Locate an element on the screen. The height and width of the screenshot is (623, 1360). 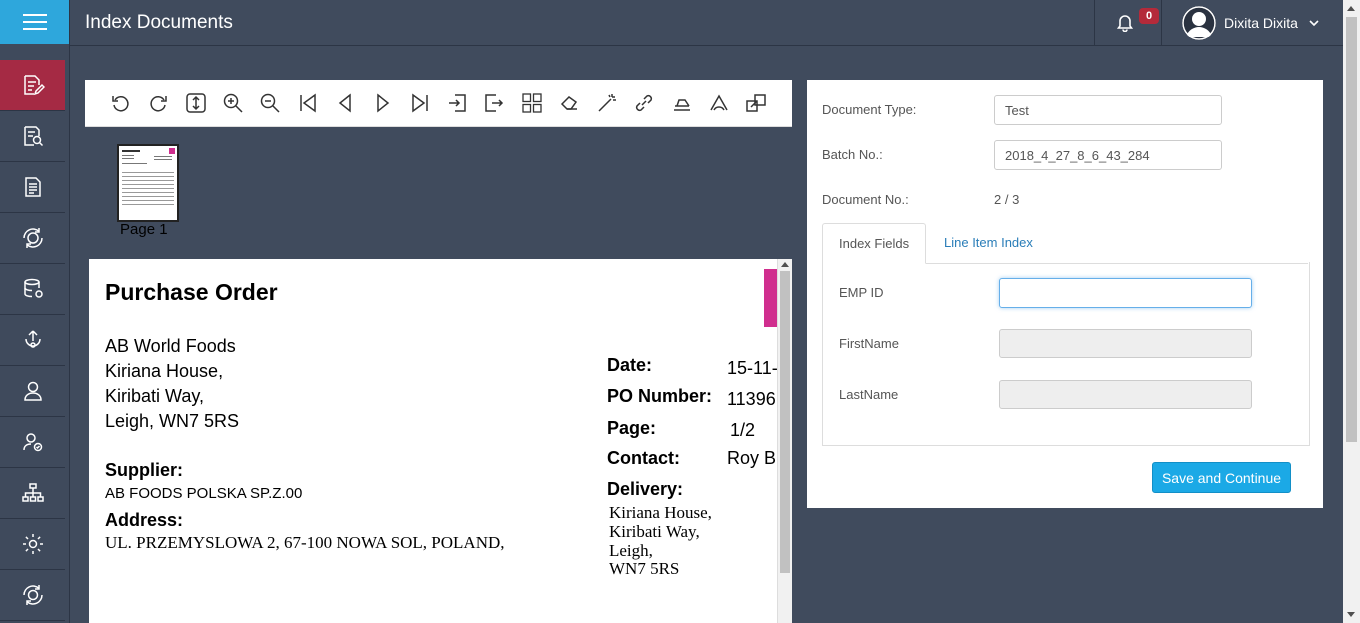
annotate-icon is located at coordinates (719, 102).